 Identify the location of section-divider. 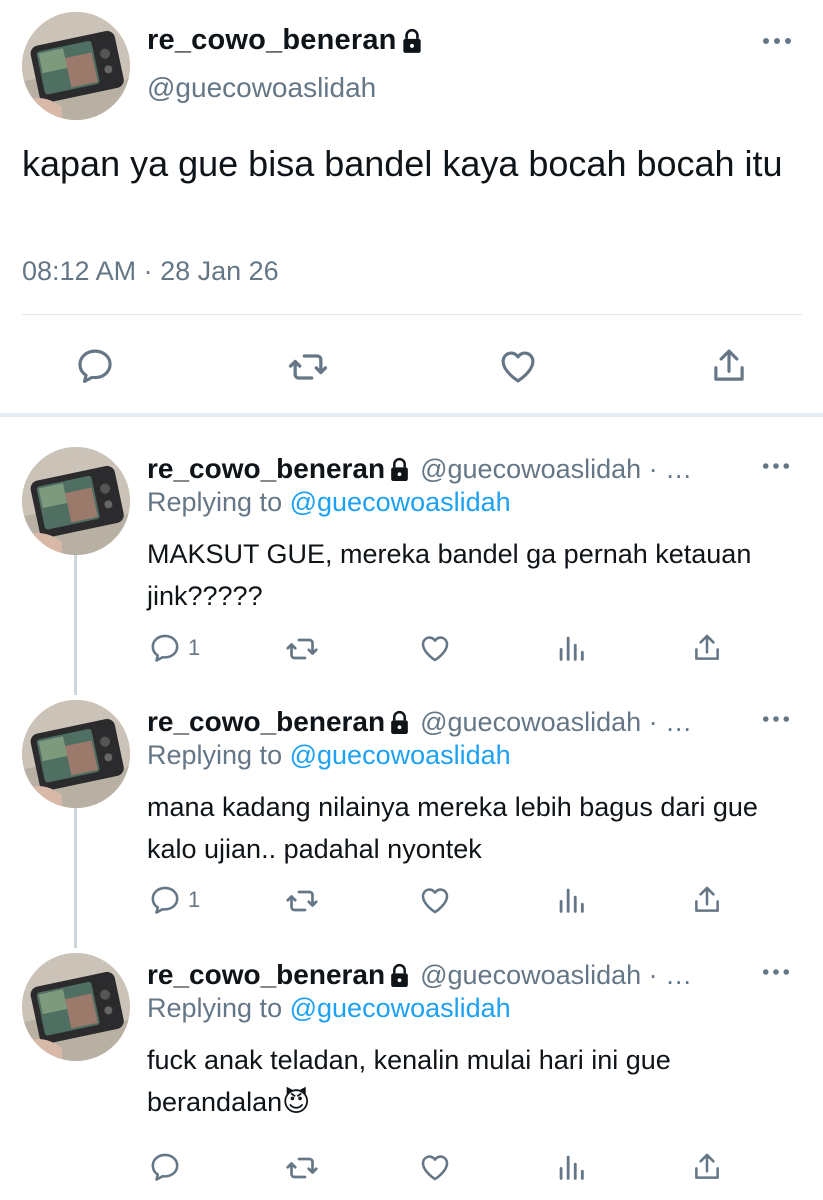
(411, 415).